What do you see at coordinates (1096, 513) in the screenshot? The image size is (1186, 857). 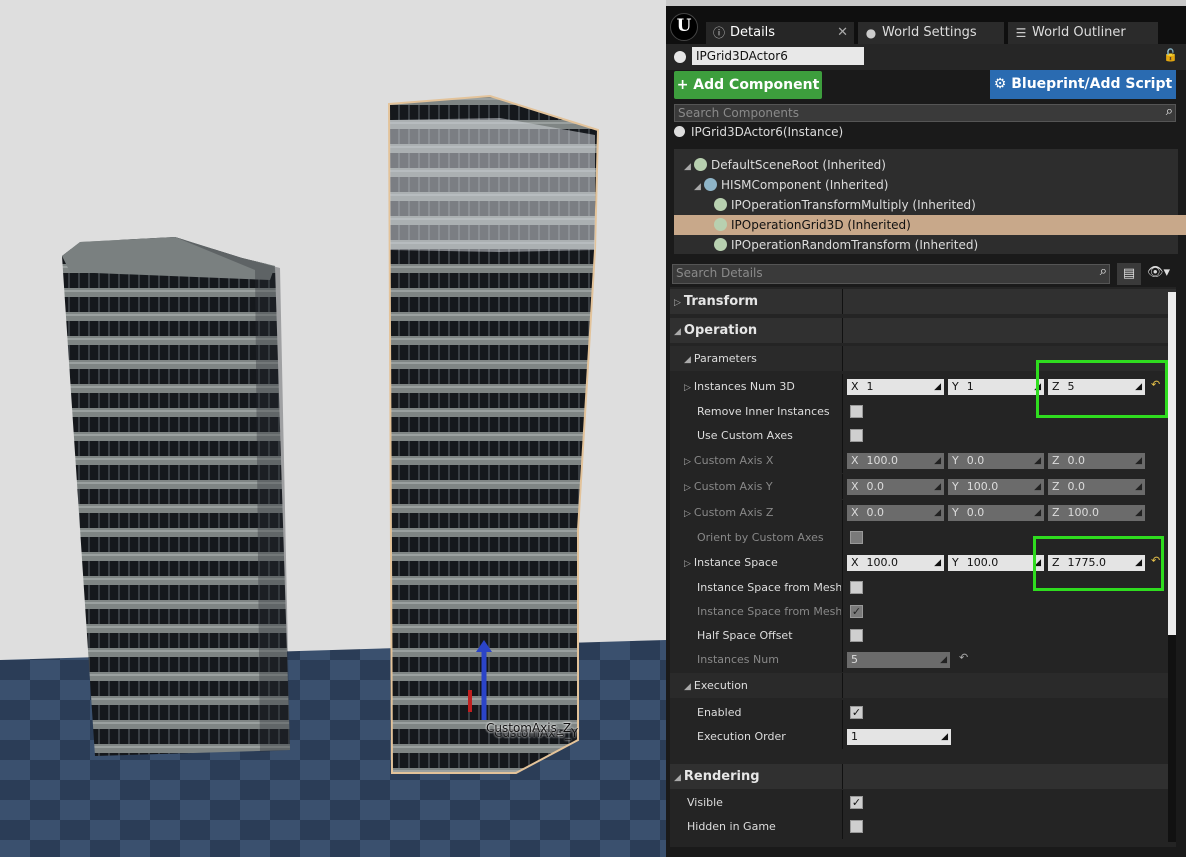 I see `custom-axis-z-z-field: Z 100.0 ◢` at bounding box center [1096, 513].